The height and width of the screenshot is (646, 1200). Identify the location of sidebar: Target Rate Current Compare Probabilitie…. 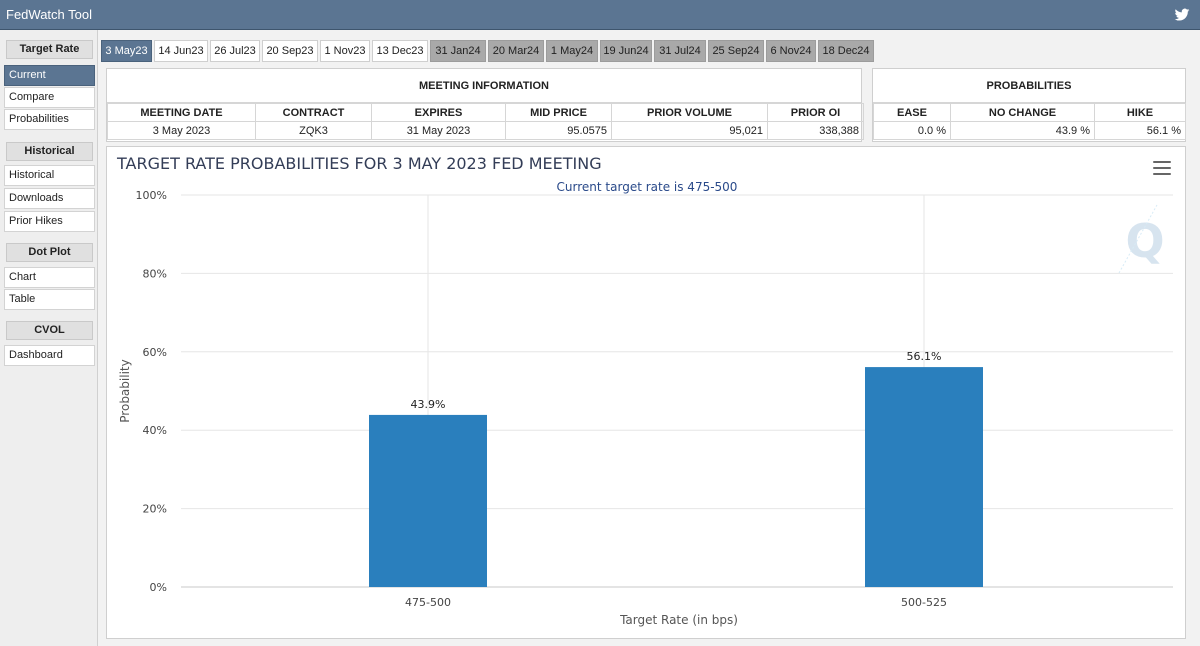
(49, 338).